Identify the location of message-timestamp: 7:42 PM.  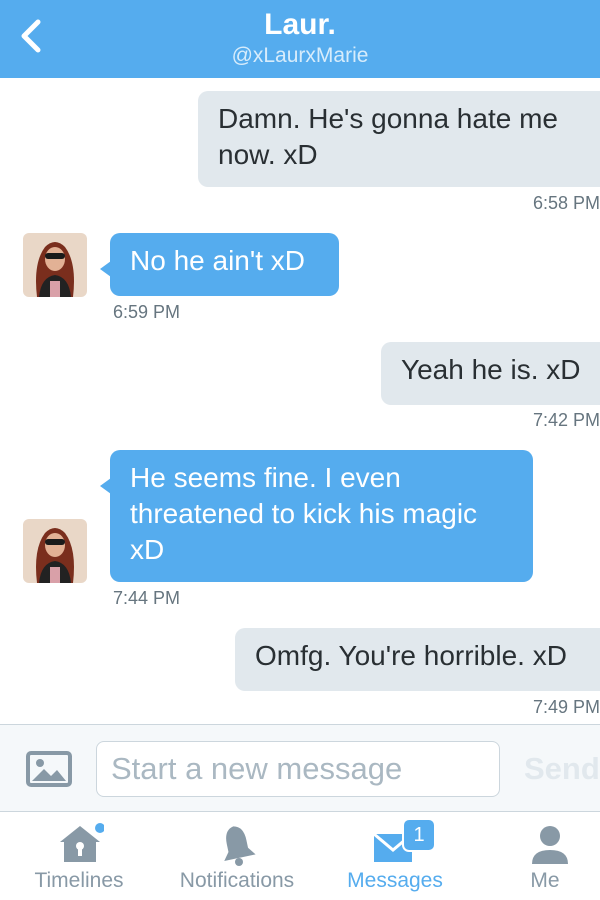
(566, 420).